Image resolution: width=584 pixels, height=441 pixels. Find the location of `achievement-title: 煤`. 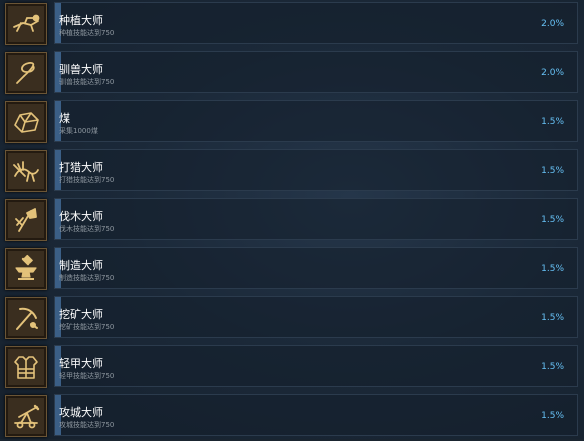

achievement-title: 煤 is located at coordinates (64, 118).